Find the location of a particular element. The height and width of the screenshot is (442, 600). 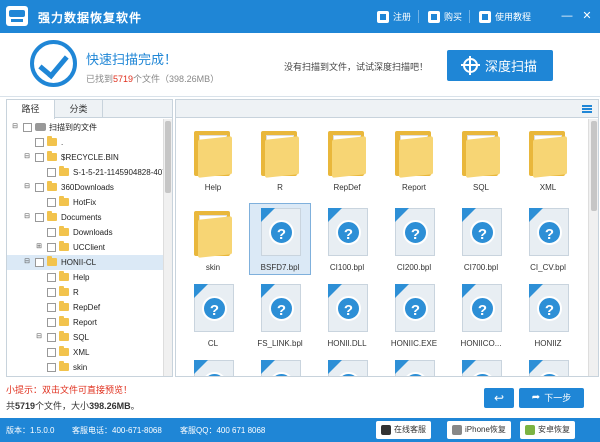

folder-item: skin is located at coordinates (213, 243).